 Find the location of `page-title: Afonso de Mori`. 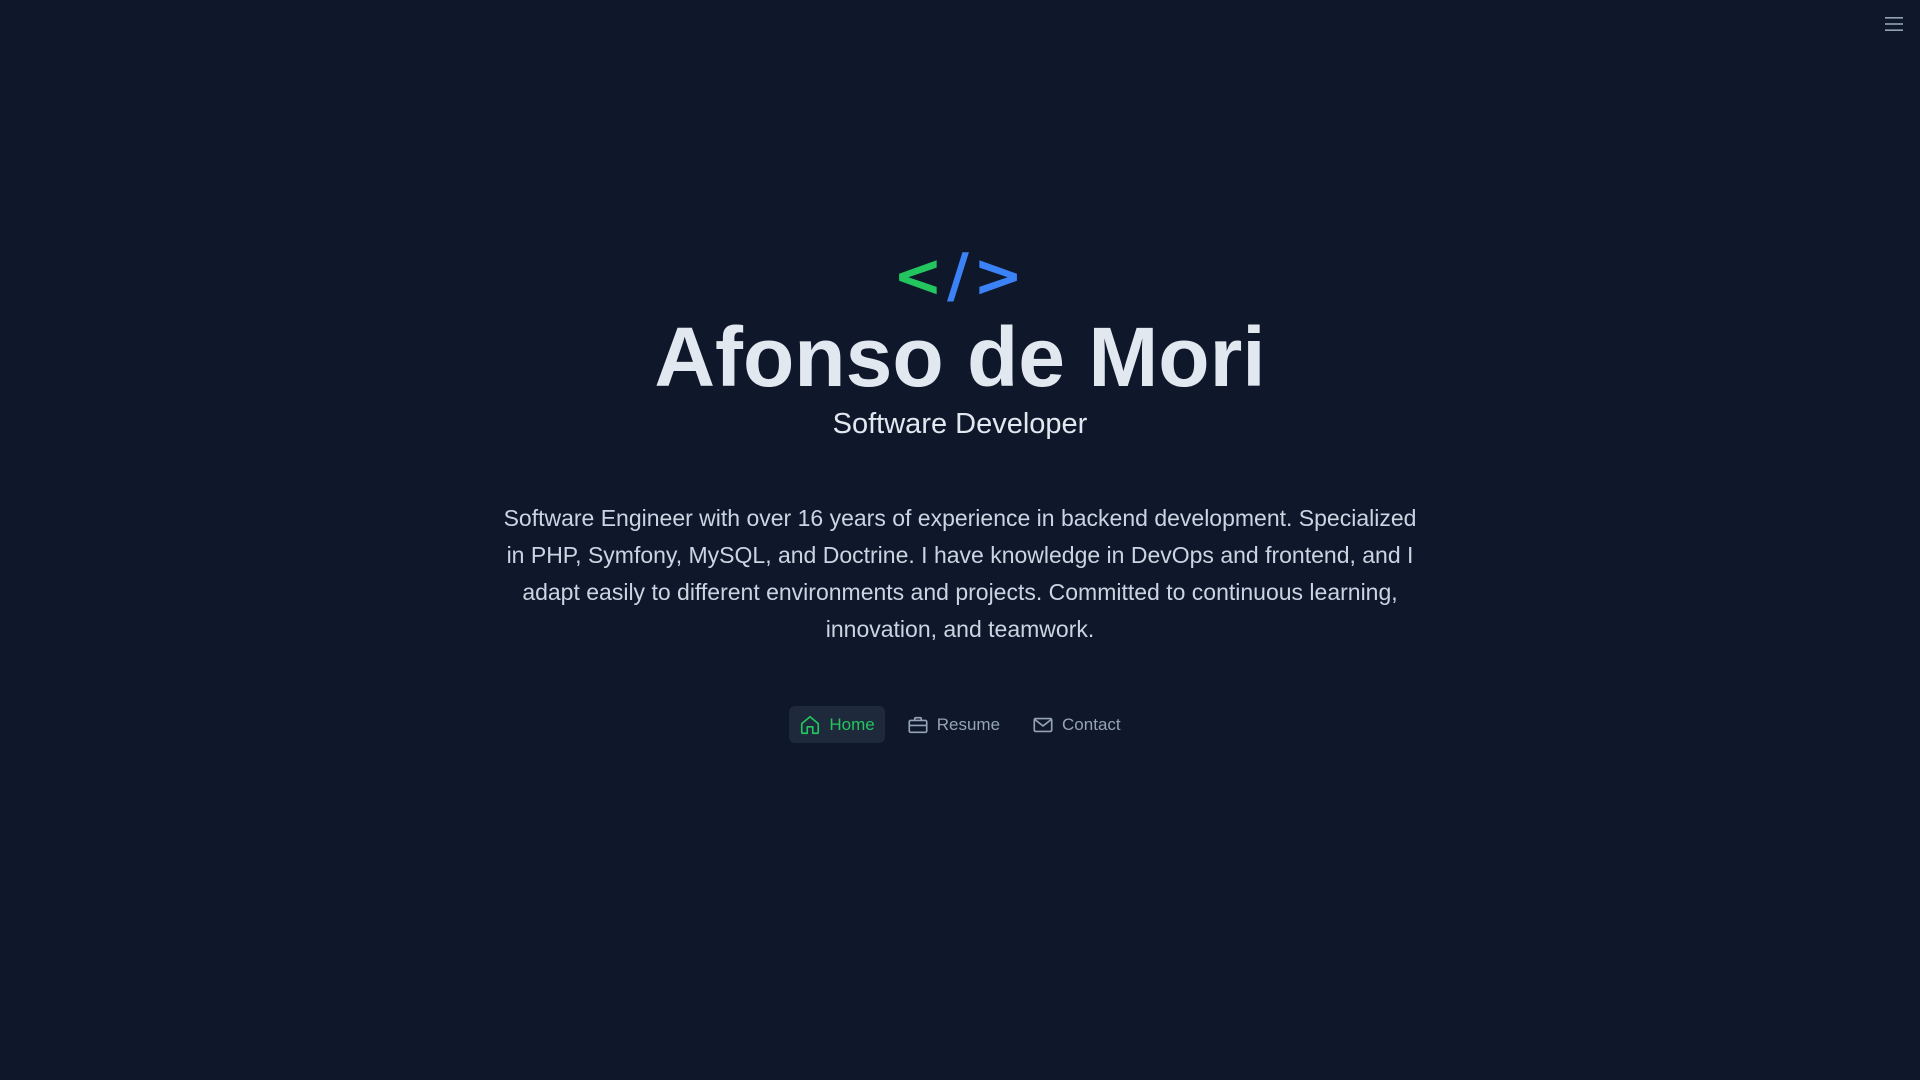

page-title: Afonso de Mori is located at coordinates (960, 357).